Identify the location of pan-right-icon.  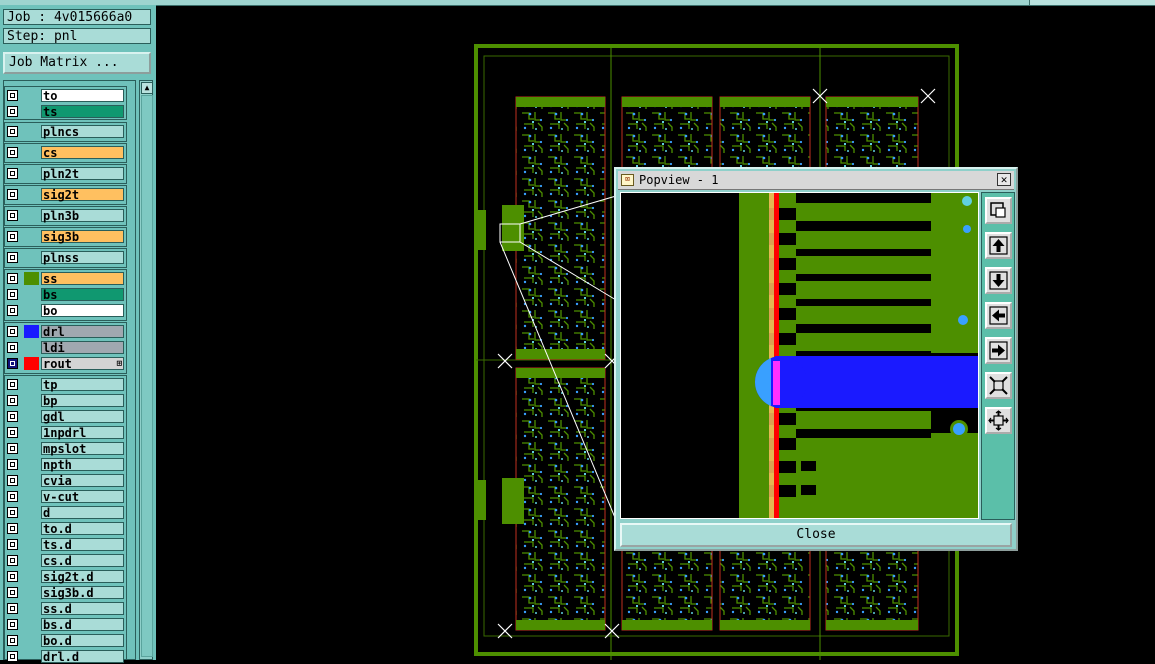
(998, 350).